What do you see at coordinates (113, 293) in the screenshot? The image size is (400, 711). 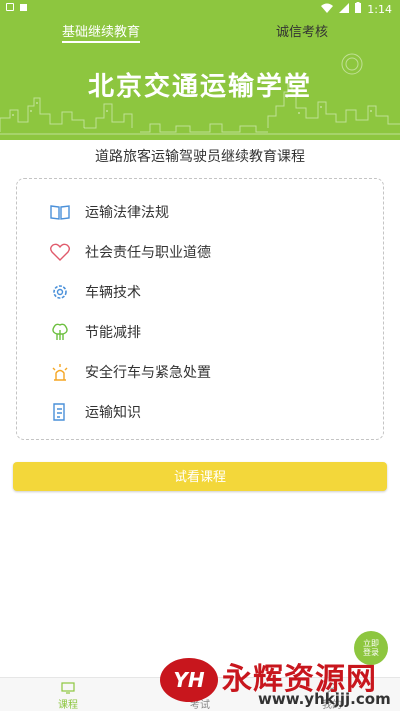 I see `course-item-label: 车辆技术` at bounding box center [113, 293].